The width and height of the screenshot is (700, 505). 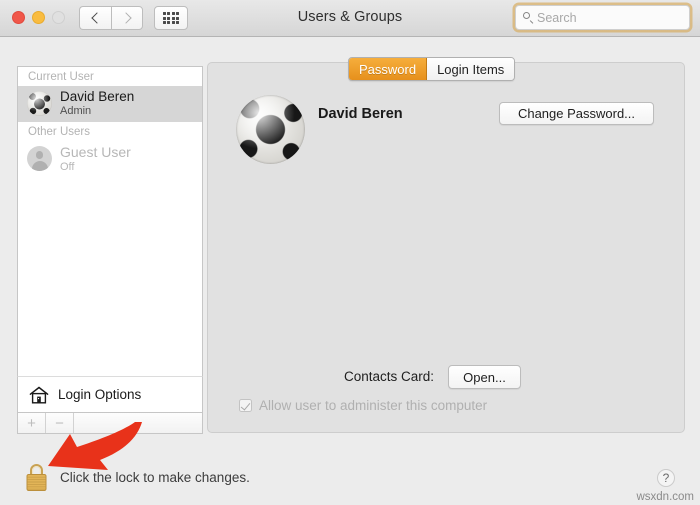 I want to click on user-name: David Beren, so click(x=97, y=96).